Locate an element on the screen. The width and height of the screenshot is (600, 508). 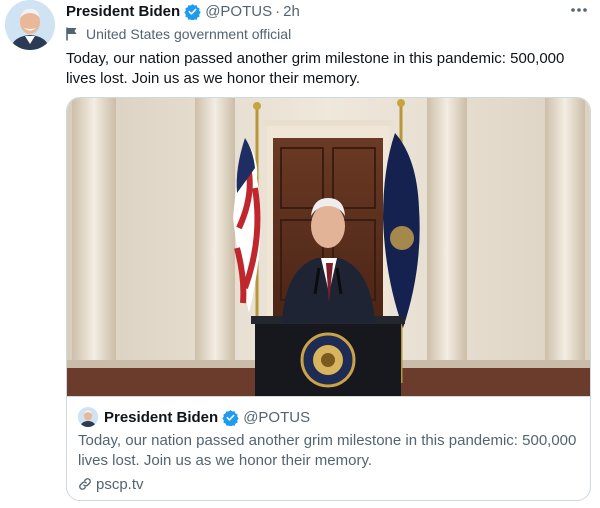
quoted-header: President Biden @POTUS is located at coordinates (194, 417).